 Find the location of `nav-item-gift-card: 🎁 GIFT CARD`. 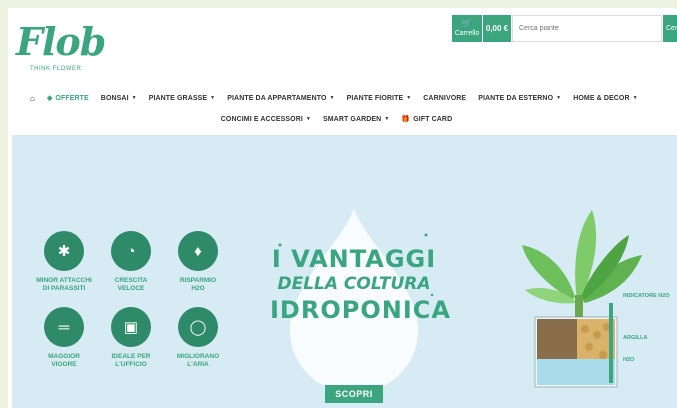

nav-item-gift-card: 🎁 GIFT CARD is located at coordinates (427, 119).